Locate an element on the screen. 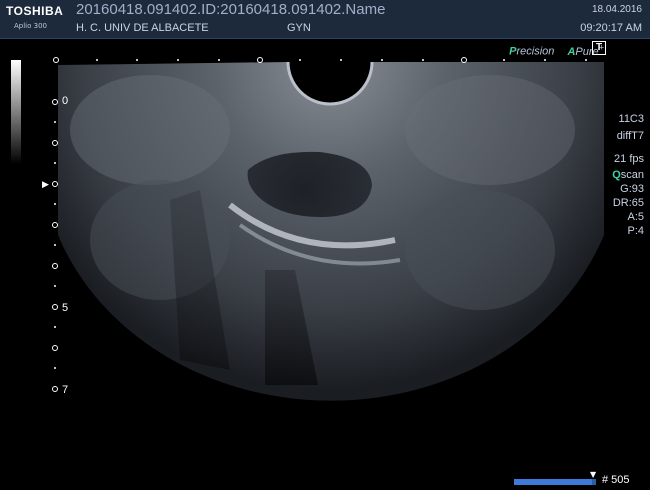 The height and width of the screenshot is (490, 650). cine-progress-bar is located at coordinates (555, 482).